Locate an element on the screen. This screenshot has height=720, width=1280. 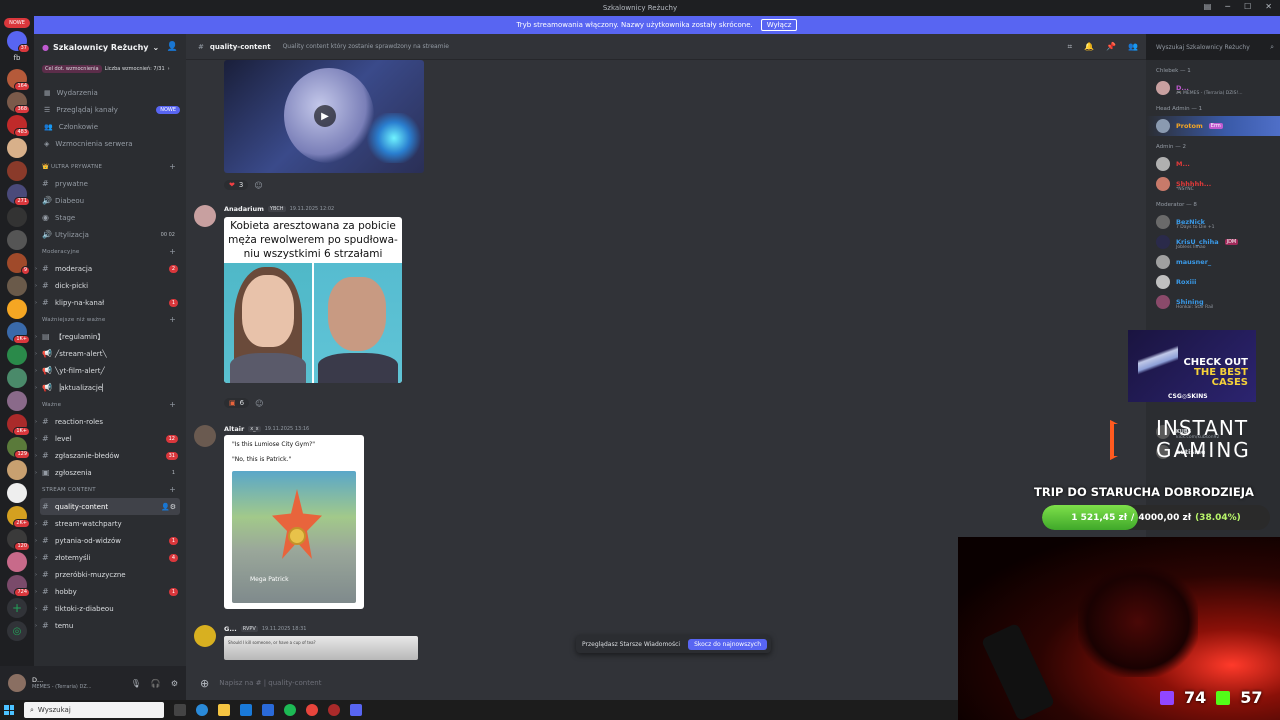
search-input: Wyszukaj Szkalownicy Reżuchy ⌕ is located at coordinates (1212, 47).